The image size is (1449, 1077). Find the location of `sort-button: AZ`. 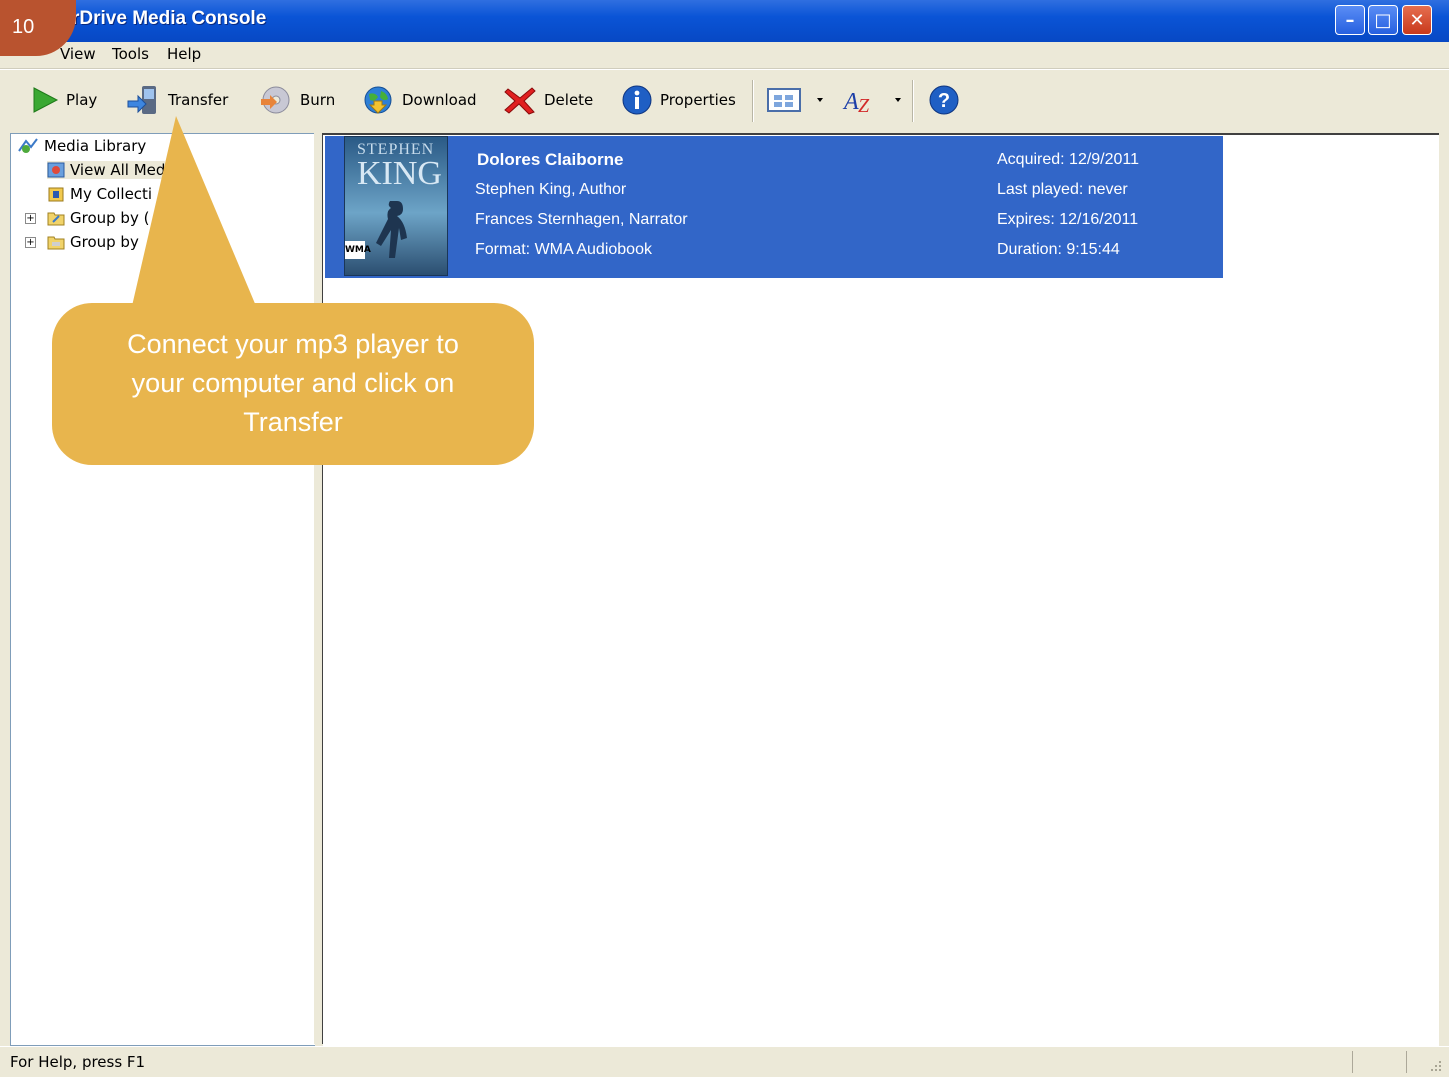

sort-button: AZ is located at coordinates (873, 100).